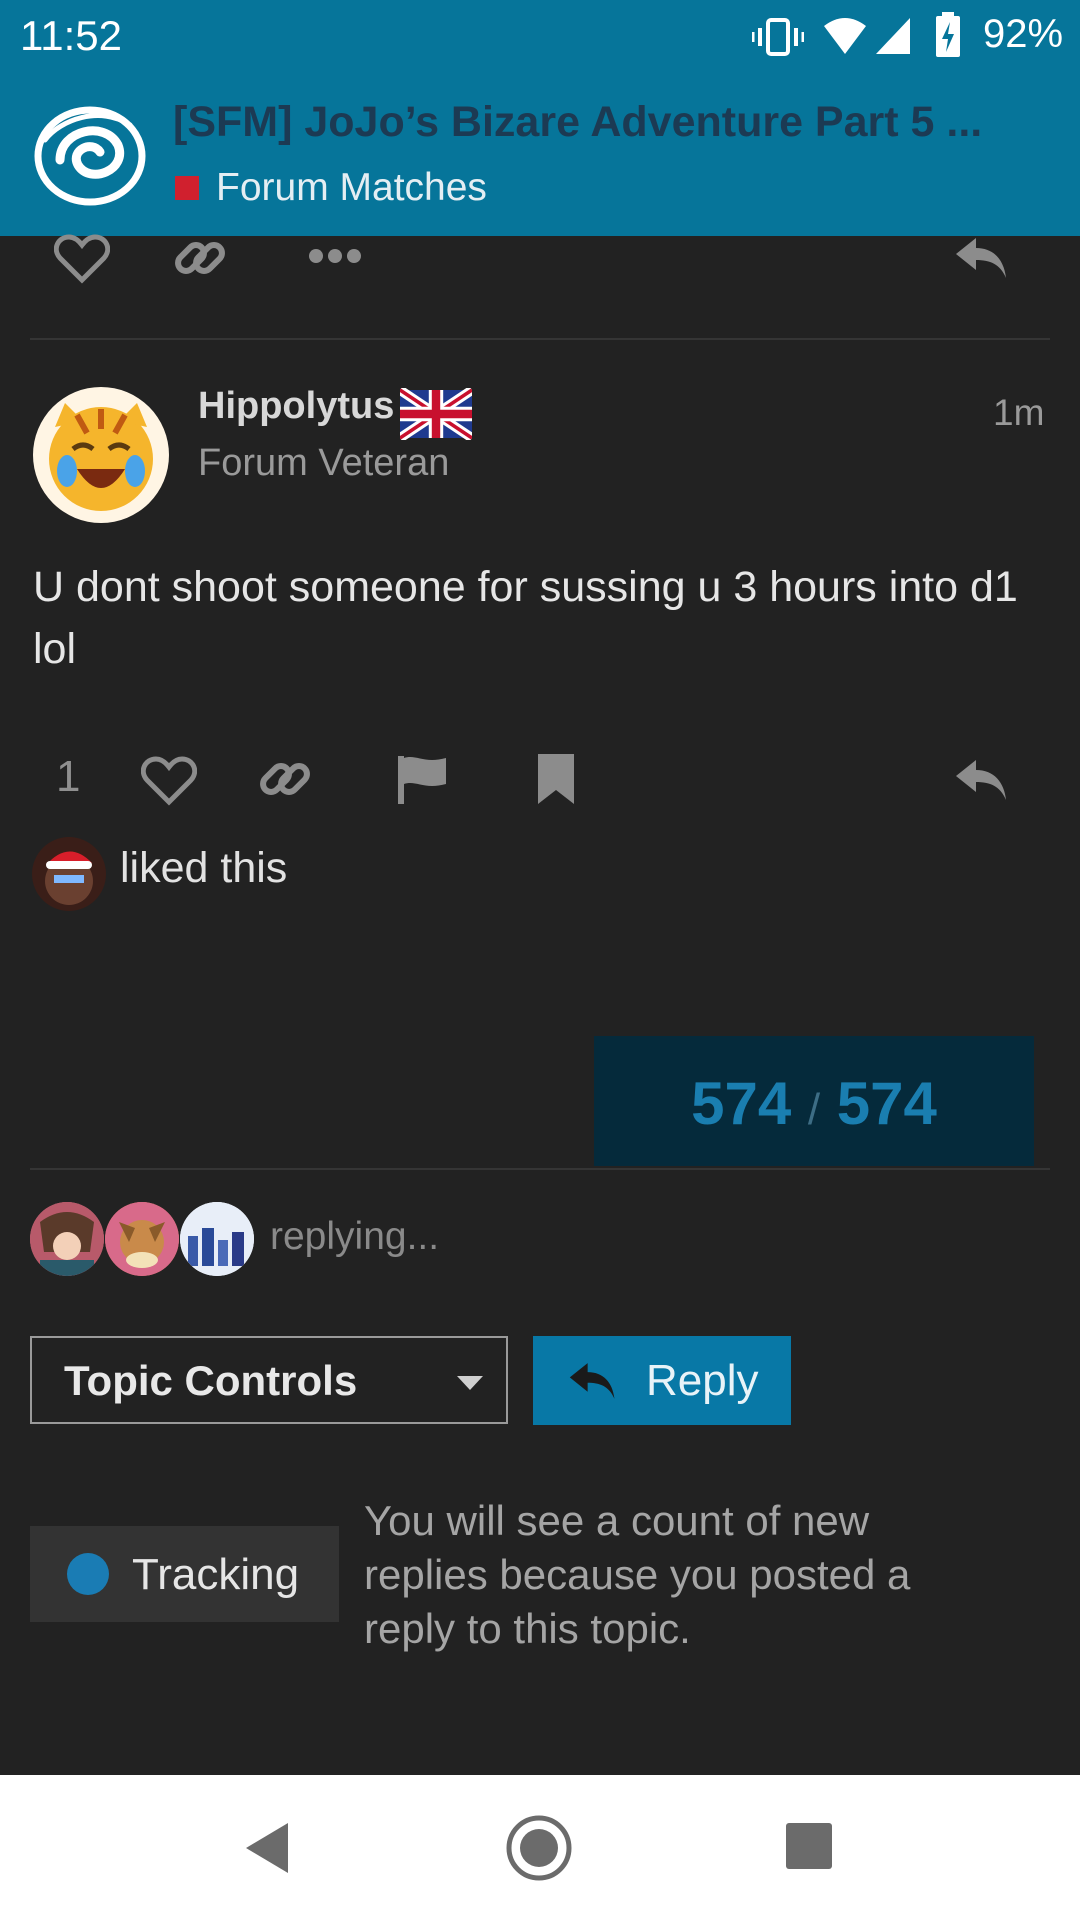  What do you see at coordinates (470, 1383) in the screenshot?
I see `caret-down-icon` at bounding box center [470, 1383].